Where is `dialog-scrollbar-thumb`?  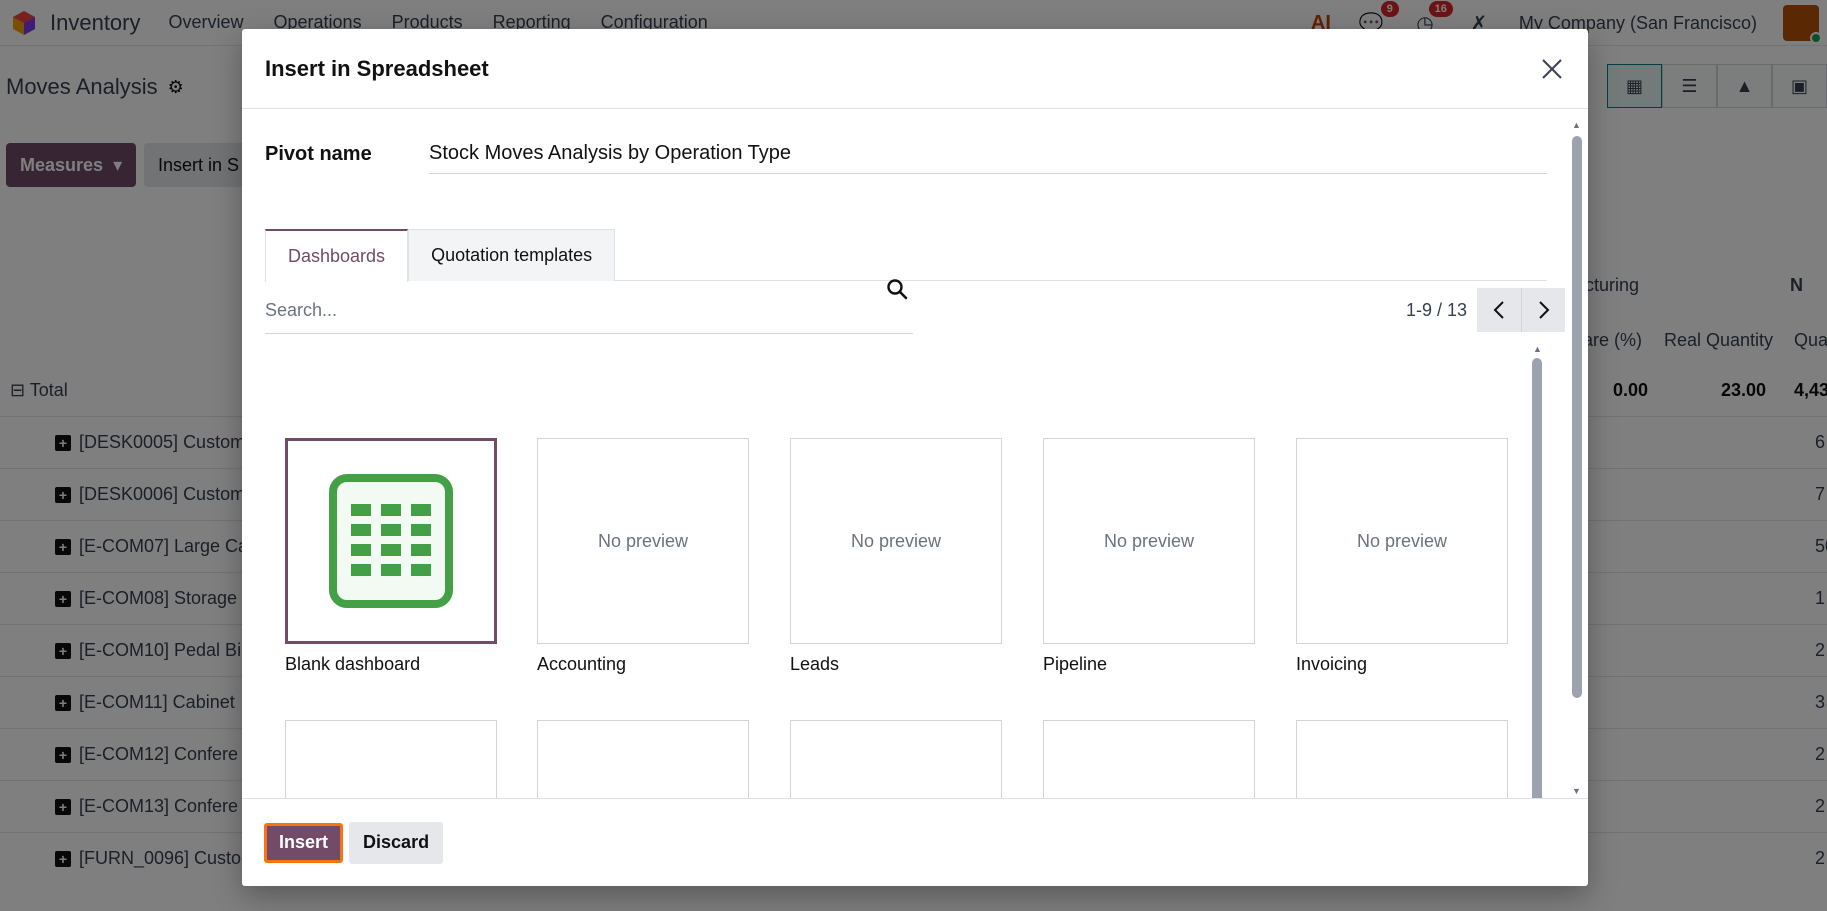
dialog-scrollbar-thumb is located at coordinates (1577, 417).